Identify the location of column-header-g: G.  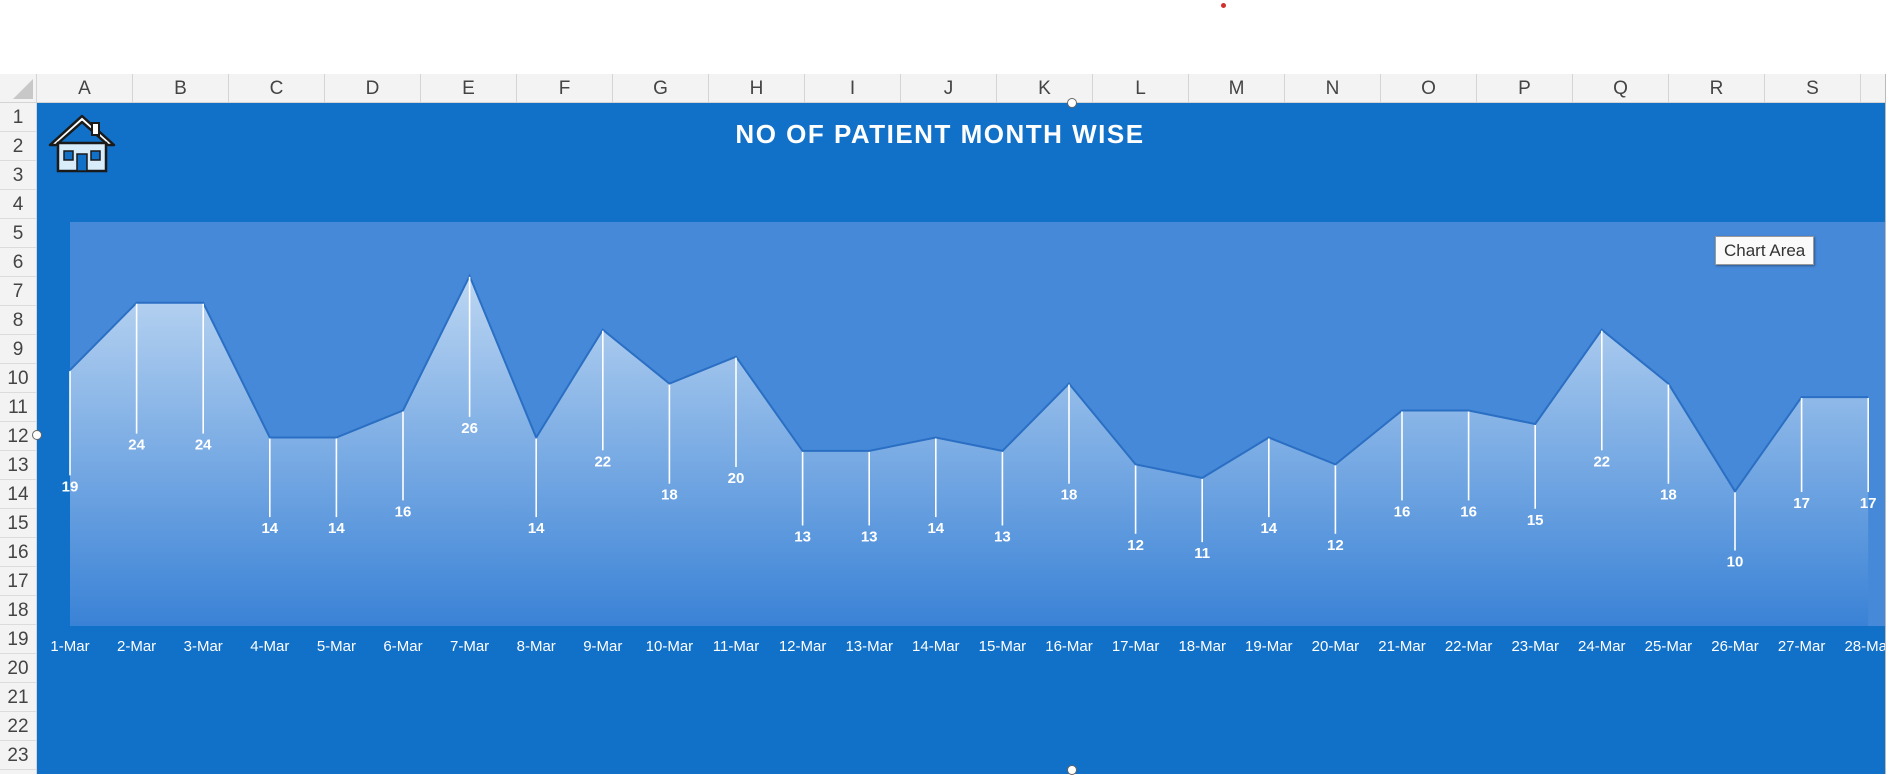
(661, 88).